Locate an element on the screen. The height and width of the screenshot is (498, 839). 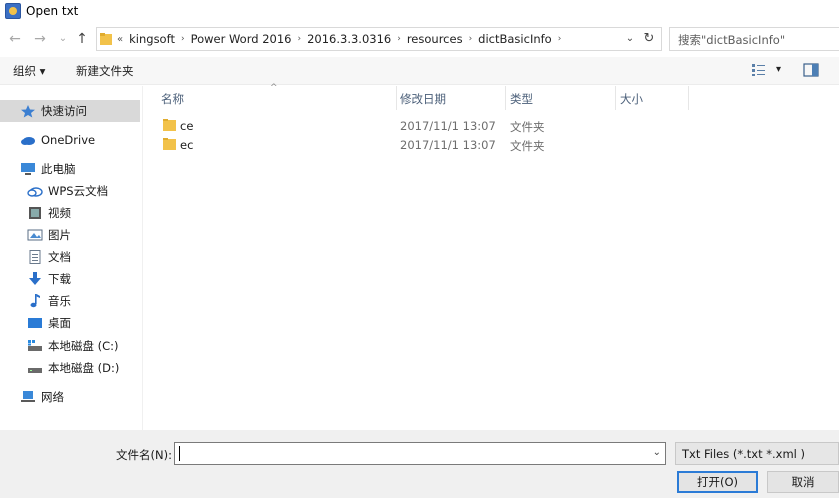
column-header-type: 类型 is located at coordinates (521, 98).